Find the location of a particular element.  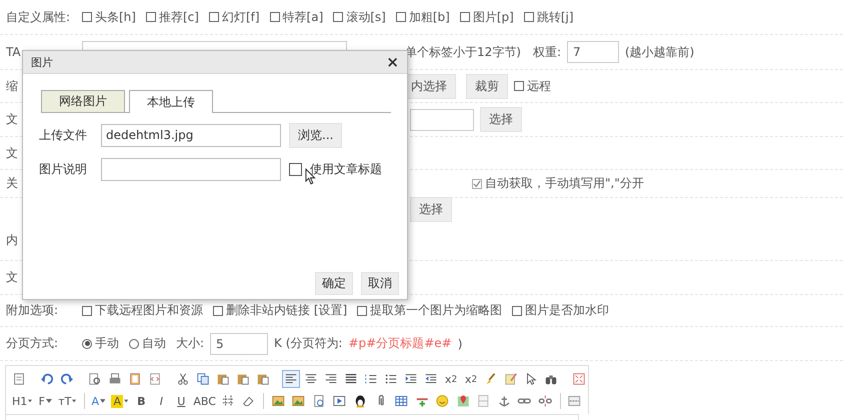

checkbox-label: 图片是否加水印 is located at coordinates (567, 310).